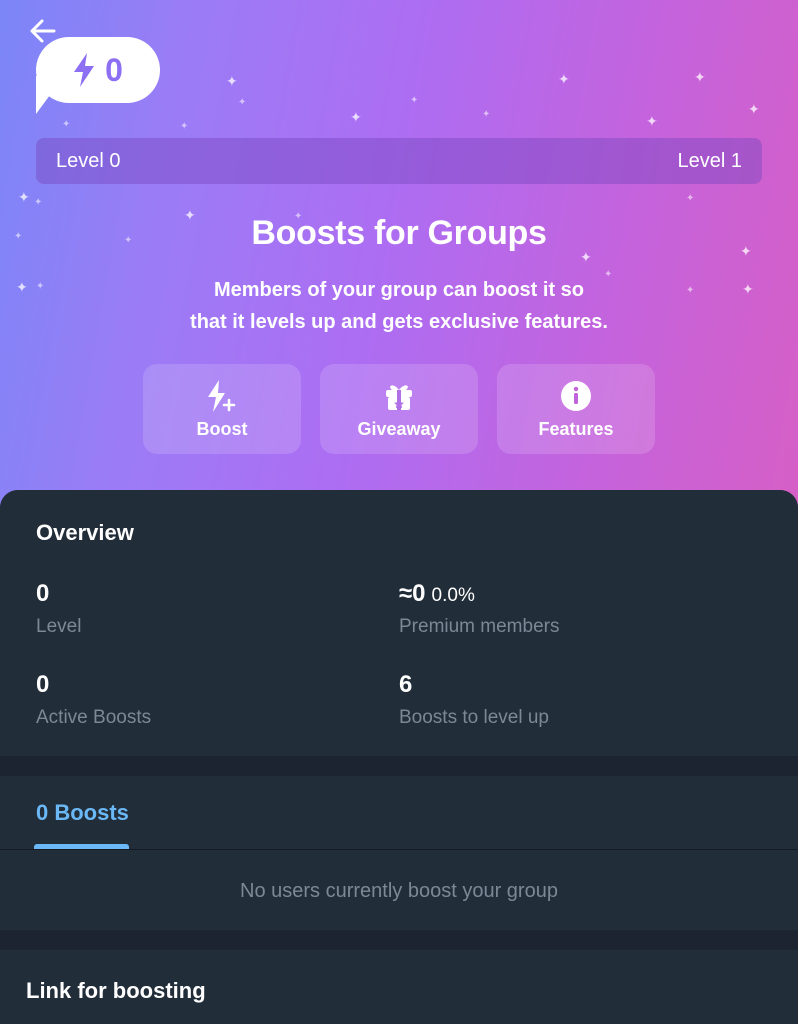 The image size is (798, 1024). I want to click on info-icon, so click(576, 396).